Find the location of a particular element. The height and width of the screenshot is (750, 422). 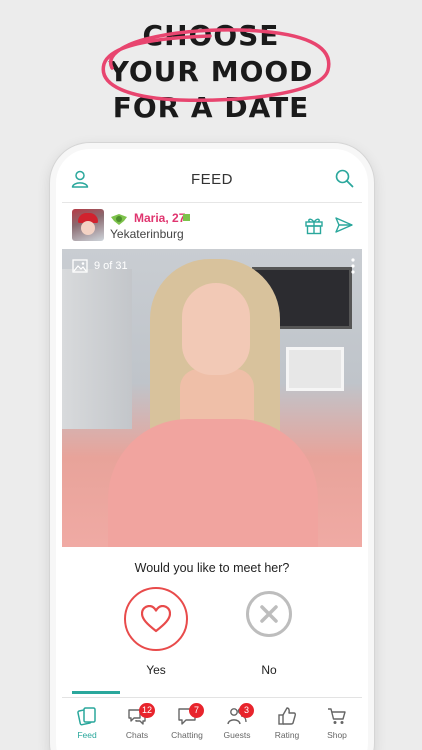

gift-icon is located at coordinates (314, 225).